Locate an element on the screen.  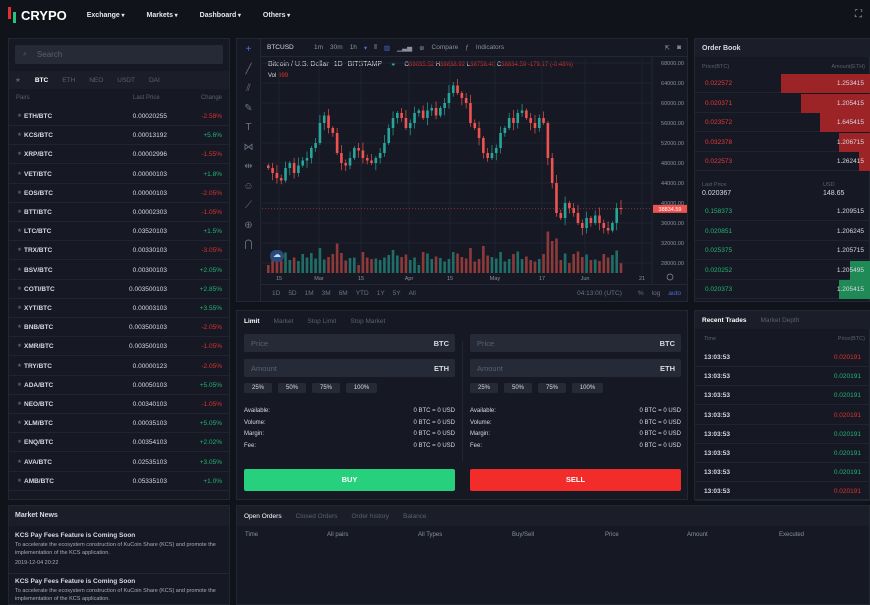
search-input: ⌕ Search is located at coordinates (119, 54).